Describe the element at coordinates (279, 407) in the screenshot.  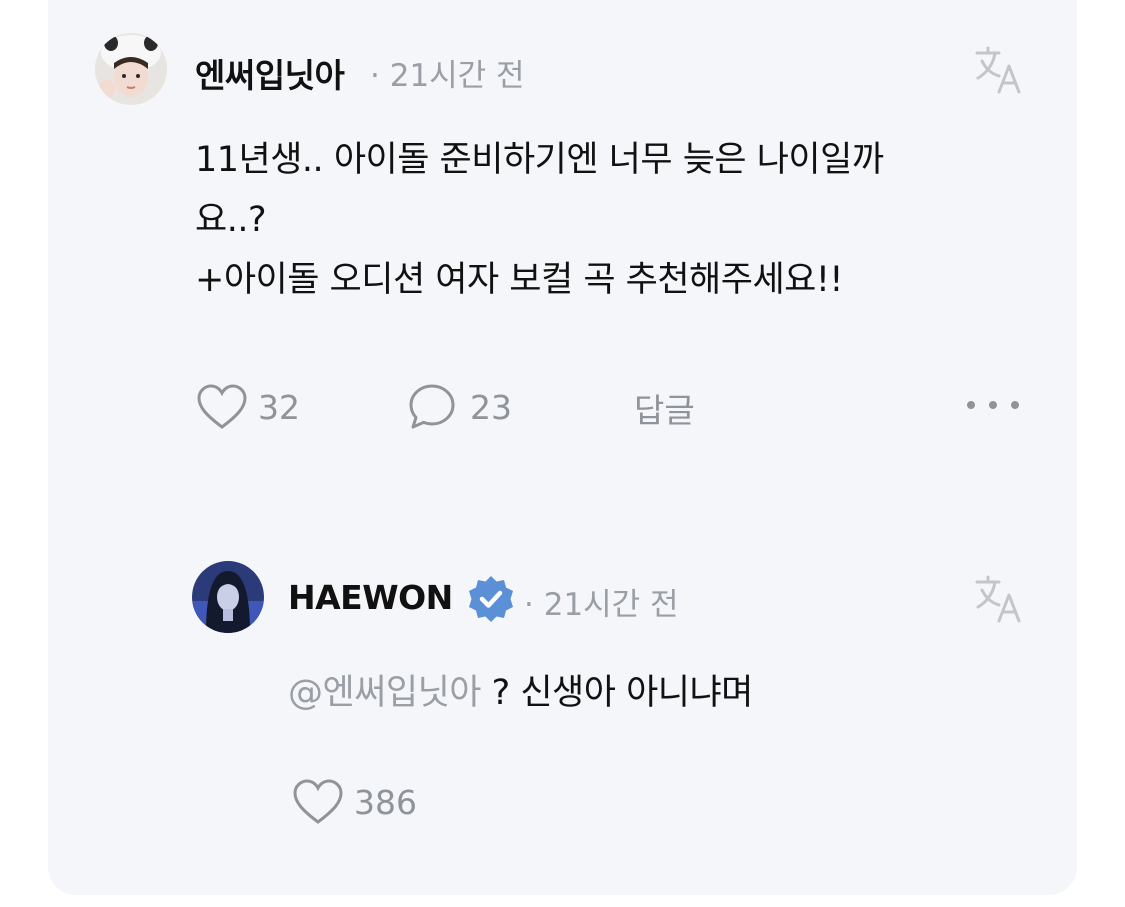
I see `like-count: 32` at that location.